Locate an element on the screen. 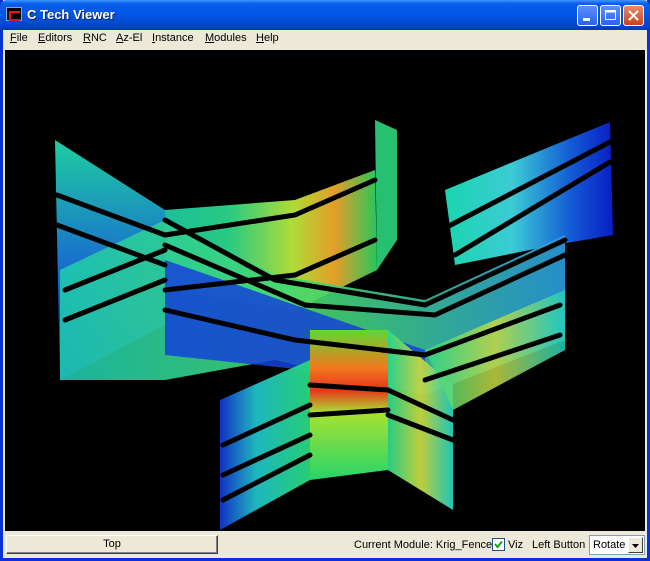  current-module-label: Current Module: Krig_Fence is located at coordinates (423, 545).